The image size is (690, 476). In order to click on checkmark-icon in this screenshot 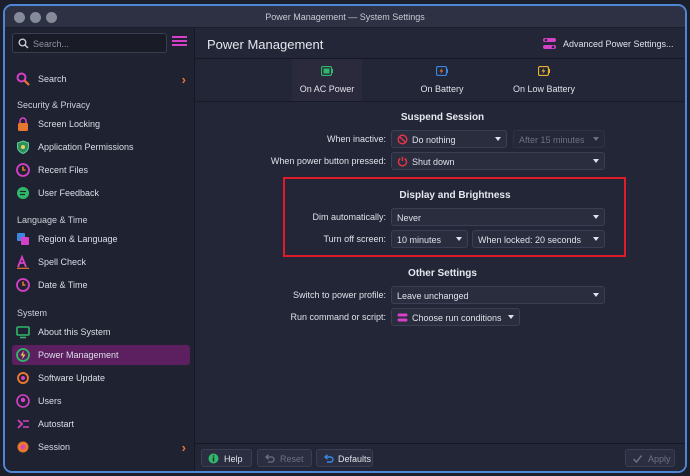, I will do `click(637, 459)`.